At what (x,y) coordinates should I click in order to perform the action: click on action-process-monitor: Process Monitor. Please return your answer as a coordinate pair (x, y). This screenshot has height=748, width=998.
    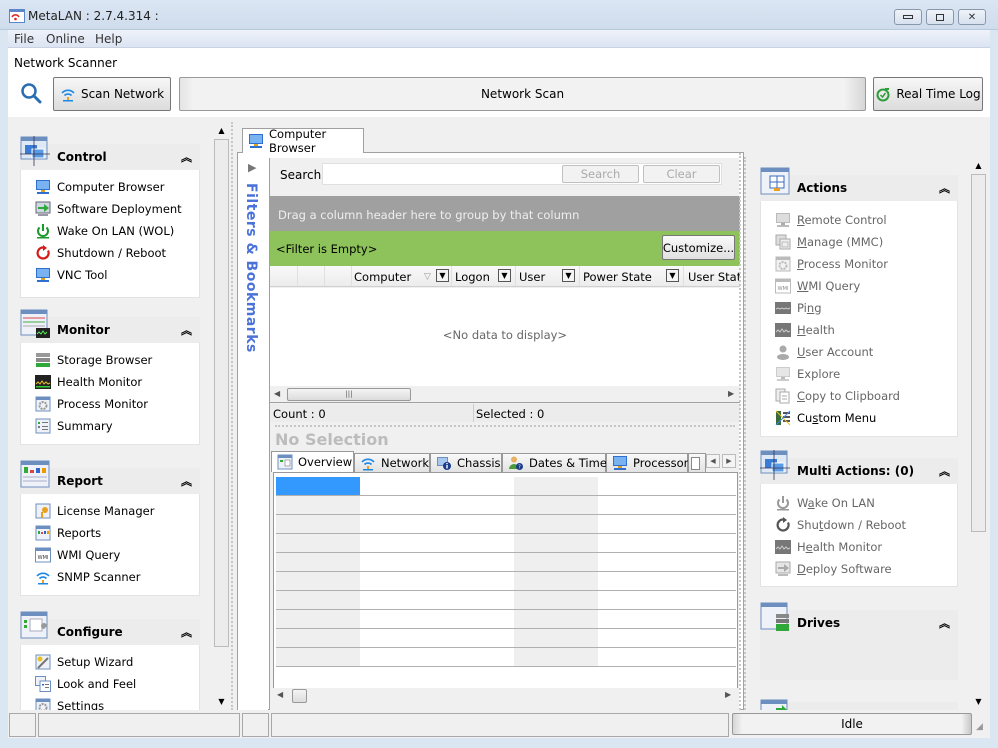
    Looking at the image, I should click on (831, 264).